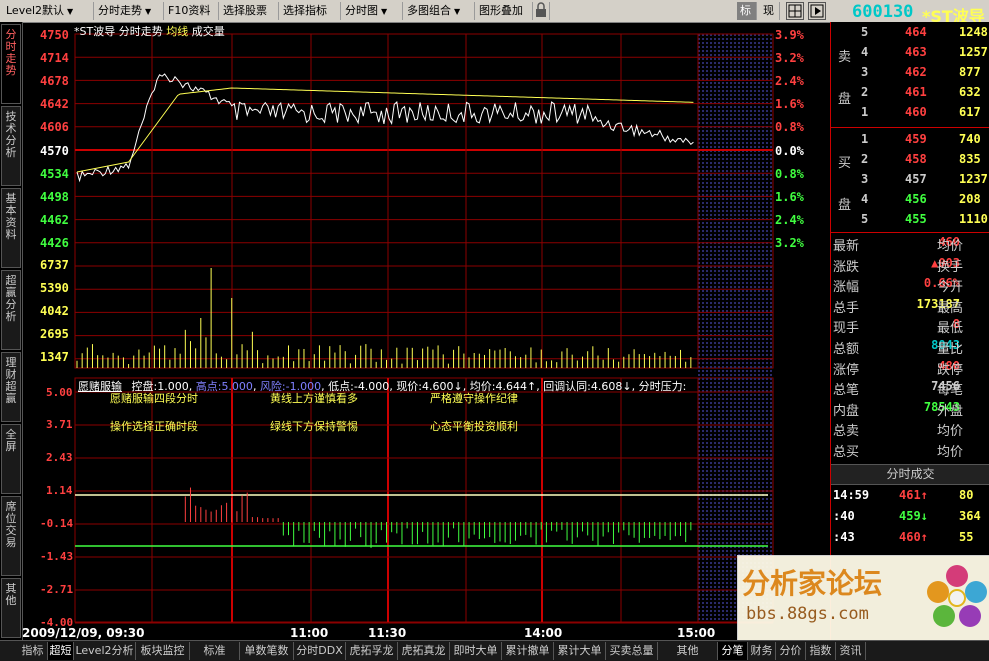 This screenshot has height=661, width=989. Describe the element at coordinates (54, 357) in the screenshot. I see `volume-axis-label: 1347` at that location.